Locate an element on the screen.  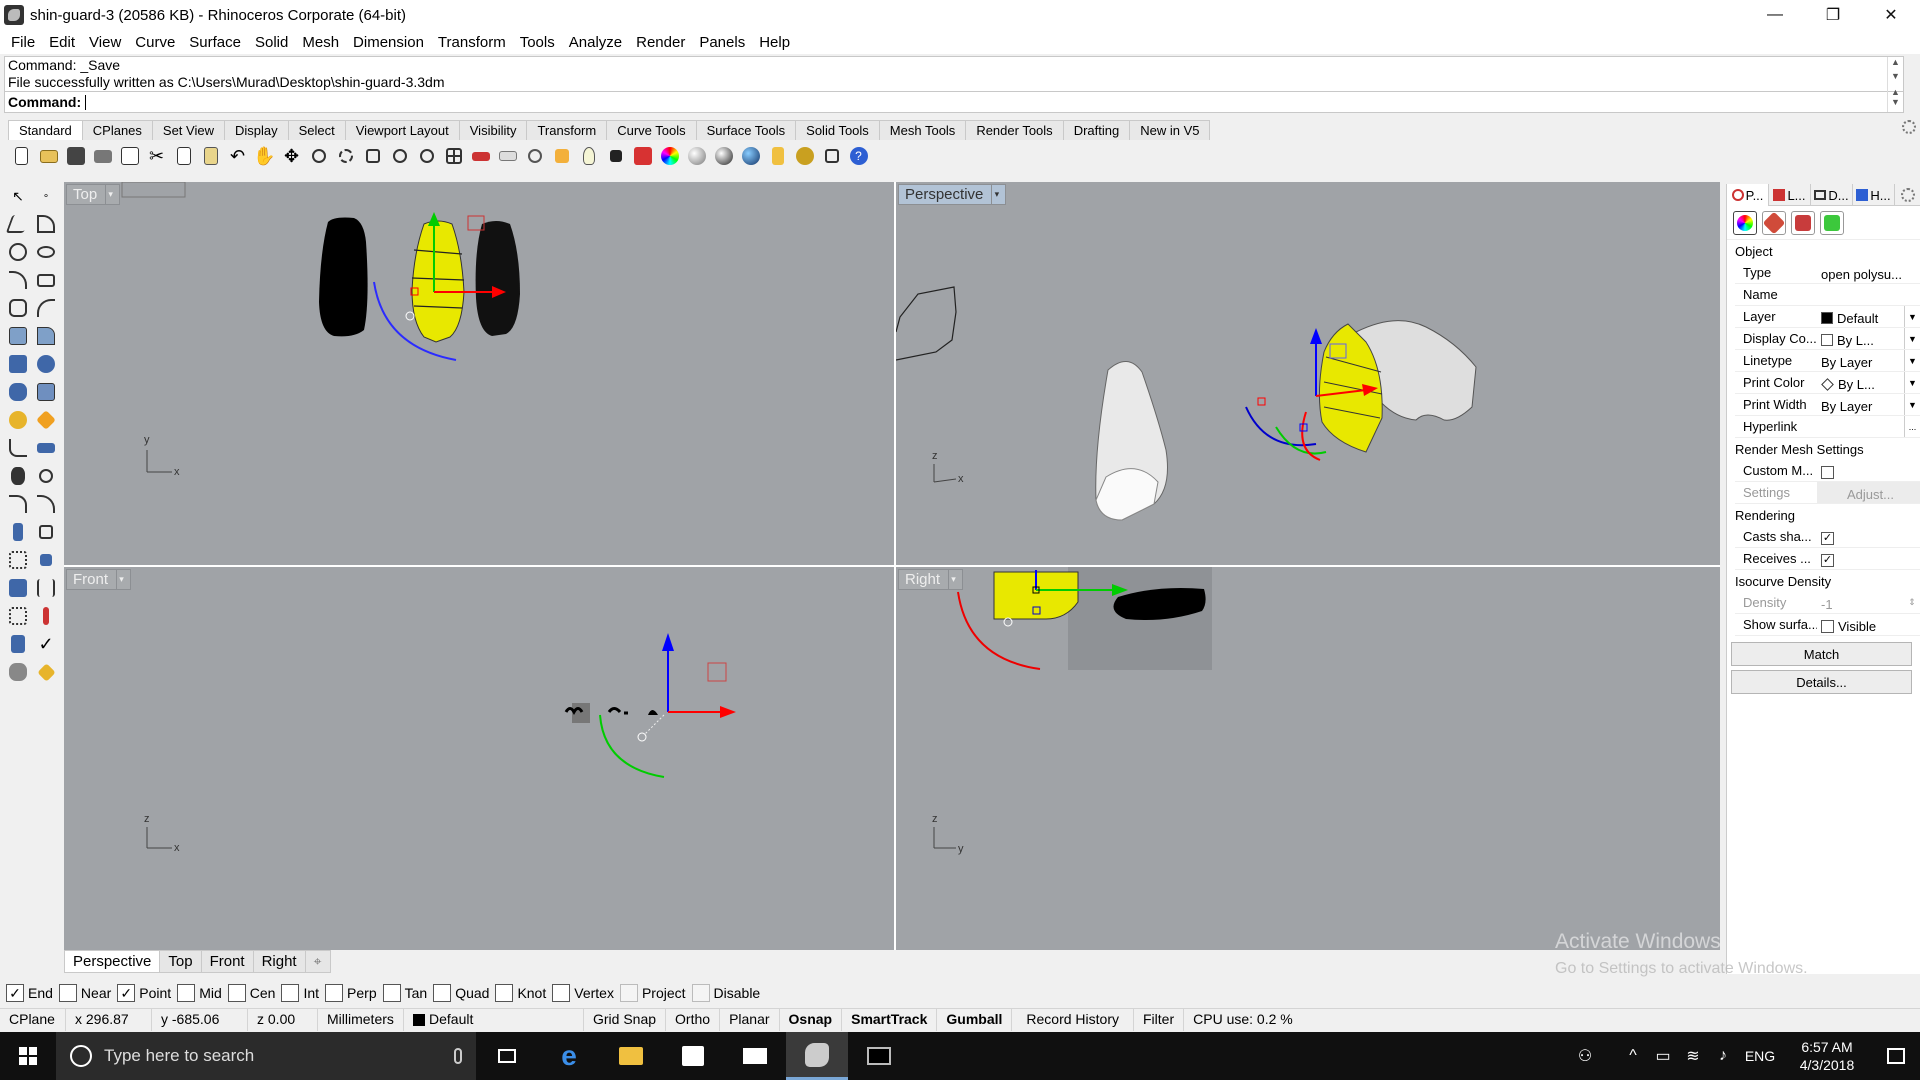
copy-object-icon is located at coordinates (46, 532).